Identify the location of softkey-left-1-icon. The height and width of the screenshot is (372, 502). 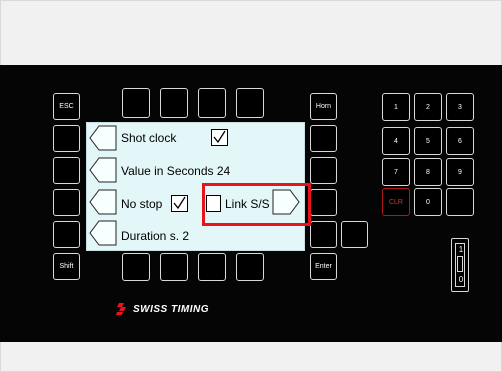
(103, 138).